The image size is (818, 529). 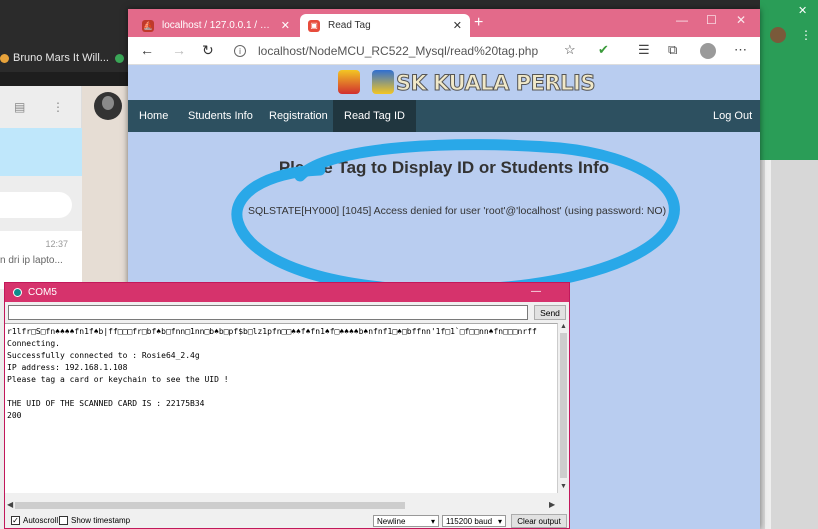 What do you see at coordinates (10, 504) in the screenshot?
I see `scroll-left-icon: ◀` at bounding box center [10, 504].